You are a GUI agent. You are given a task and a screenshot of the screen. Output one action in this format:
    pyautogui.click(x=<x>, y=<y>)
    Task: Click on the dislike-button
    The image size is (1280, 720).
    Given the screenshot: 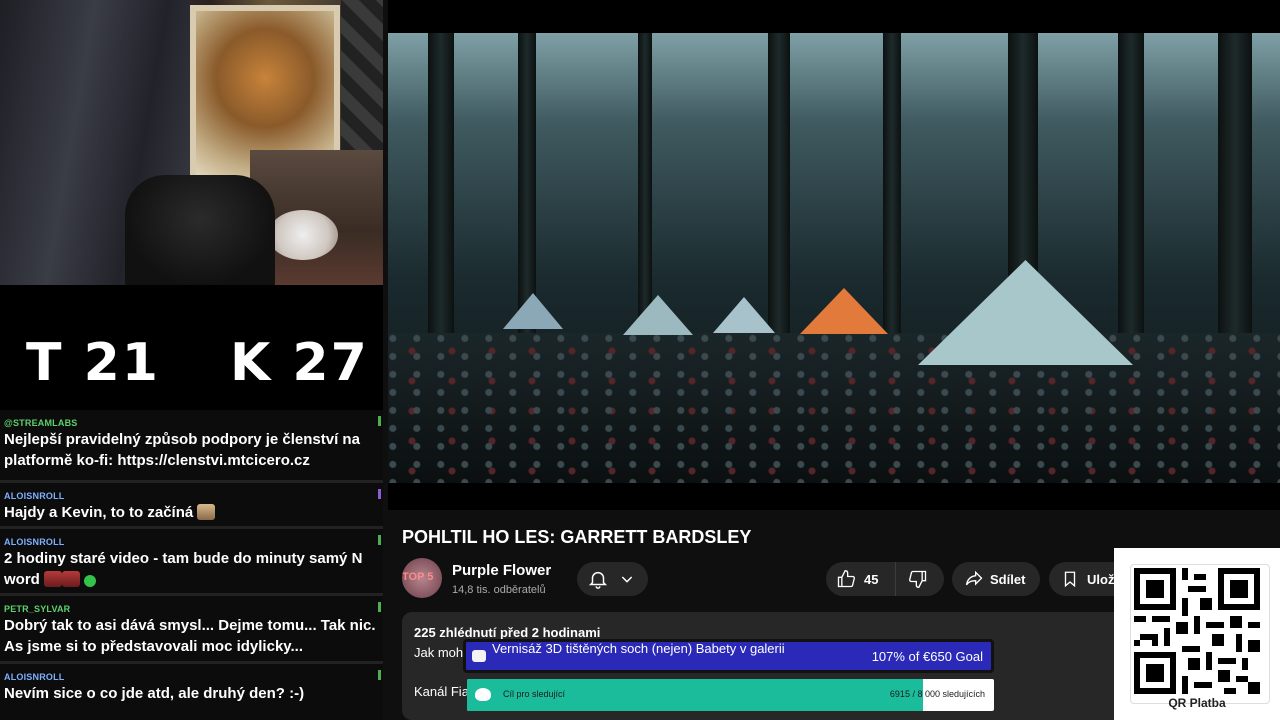 What is the action you would take?
    pyautogui.click(x=912, y=579)
    